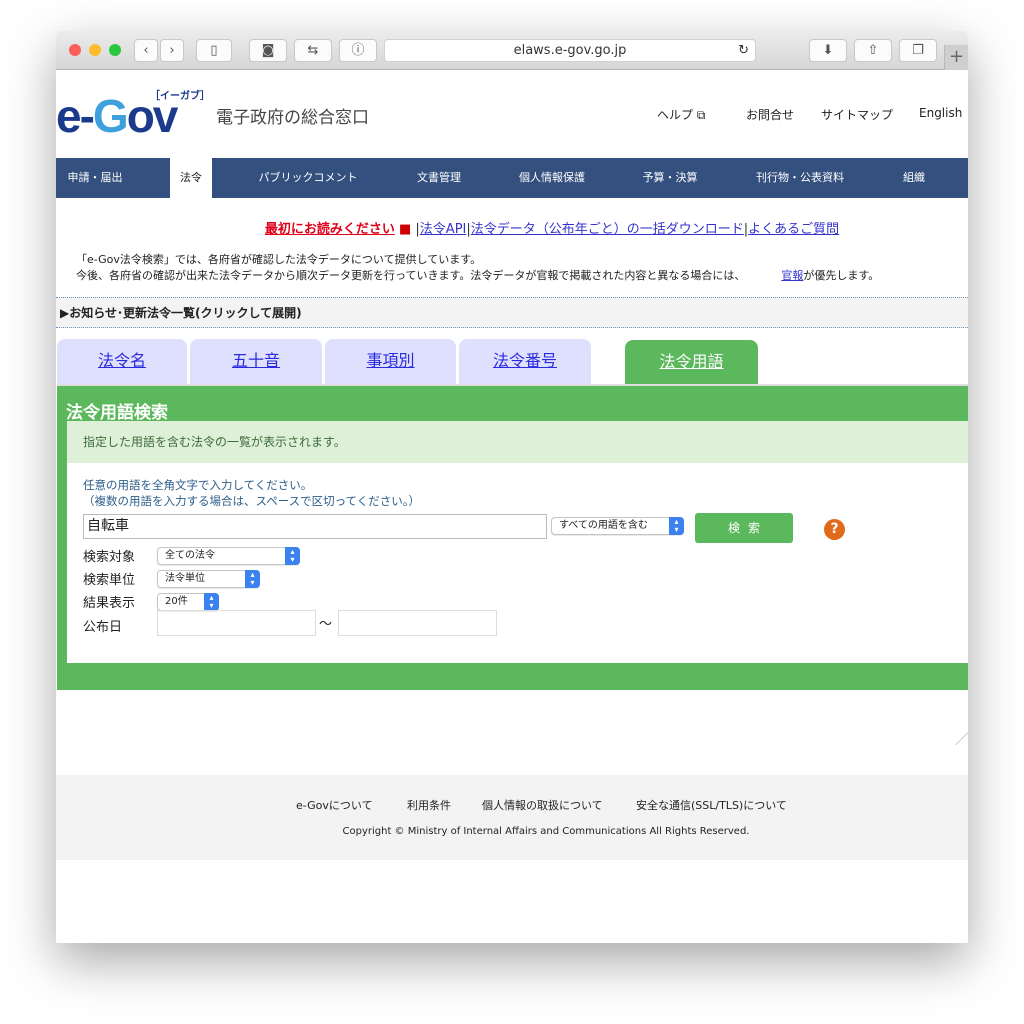  I want to click on popup-icon: ■, so click(405, 229).